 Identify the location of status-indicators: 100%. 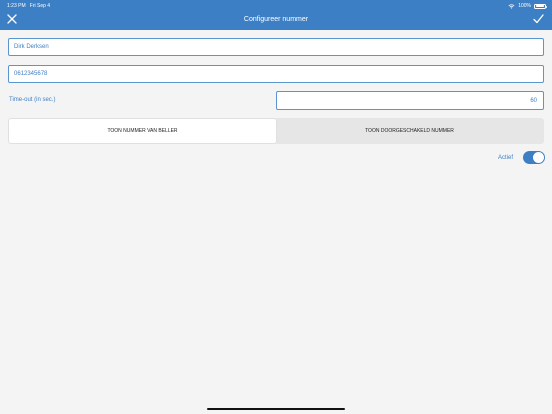
(527, 6).